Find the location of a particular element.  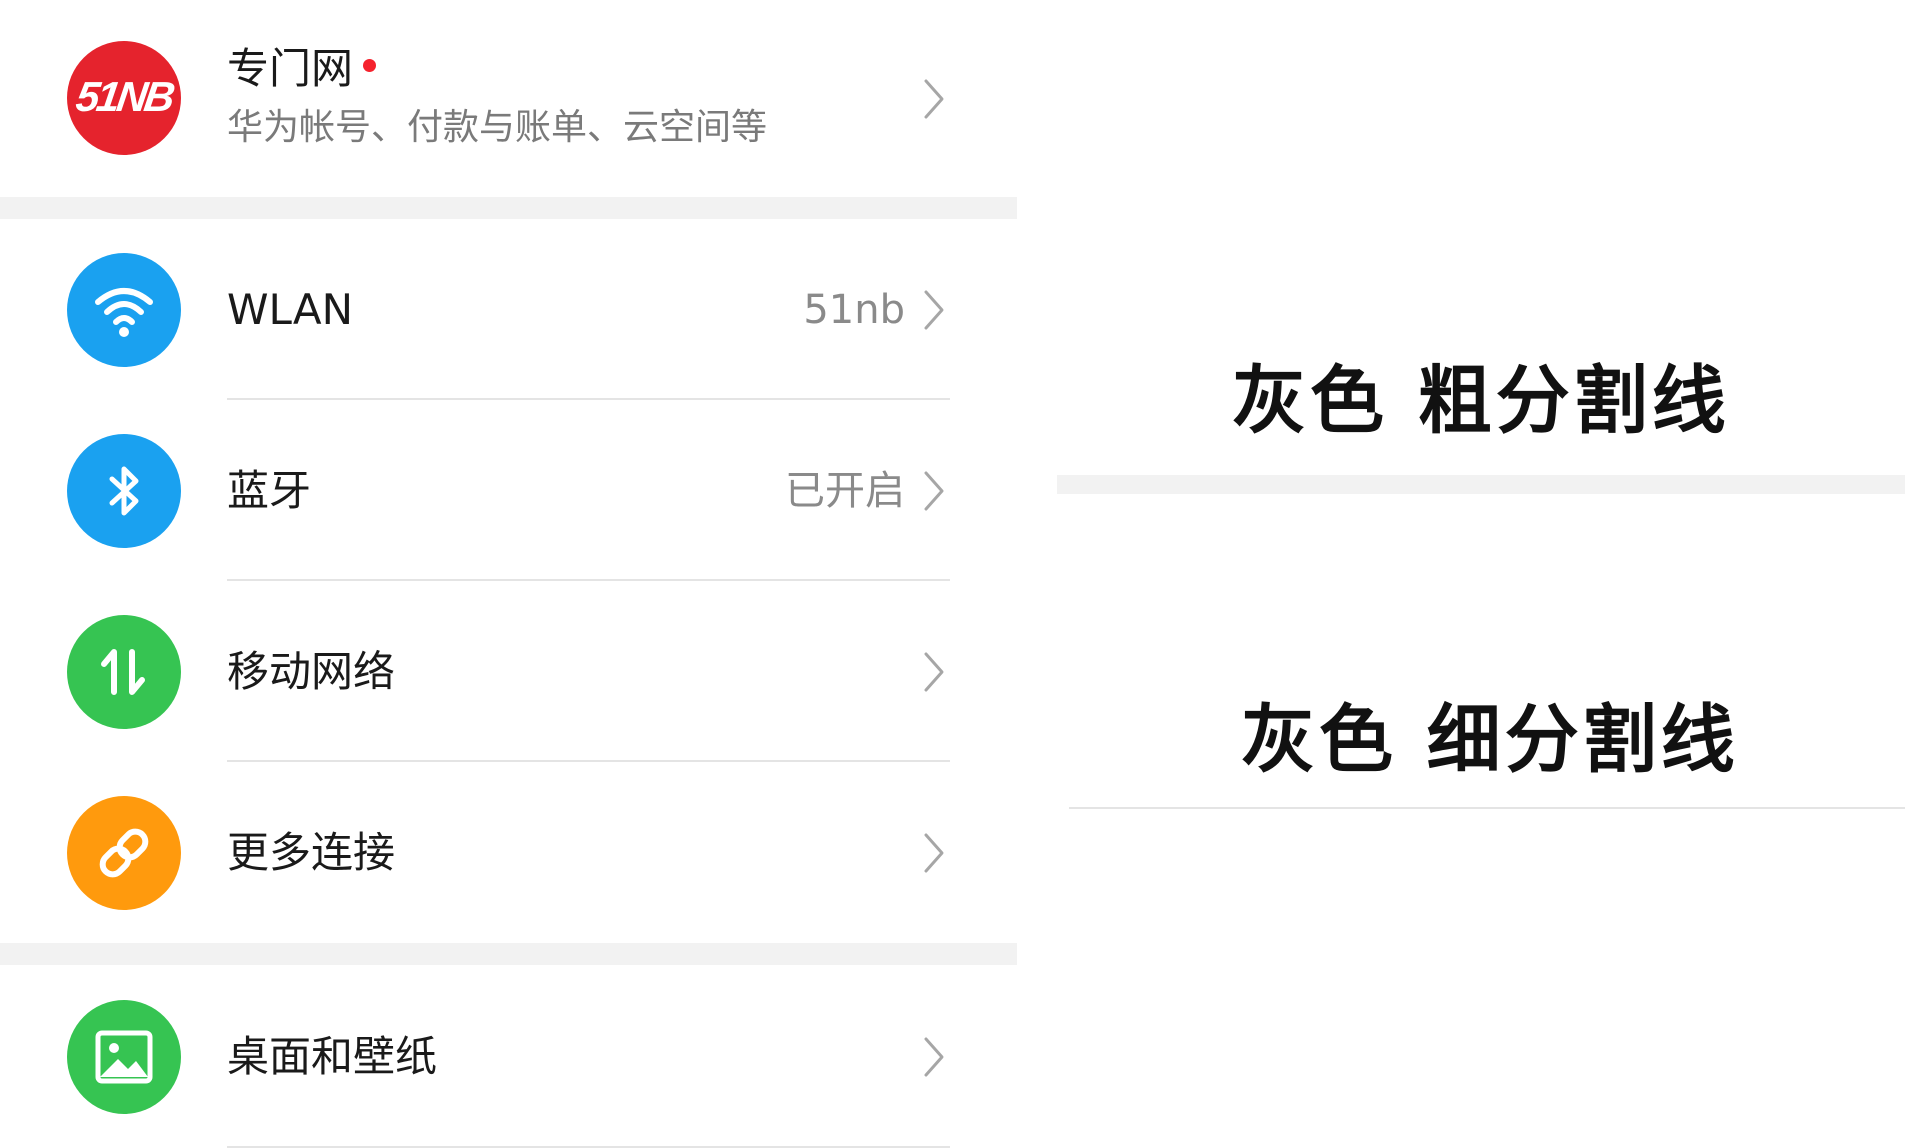

account-group: 51NB 专门网 华为帐号、付款与账单、云空间等 is located at coordinates (508, 98).